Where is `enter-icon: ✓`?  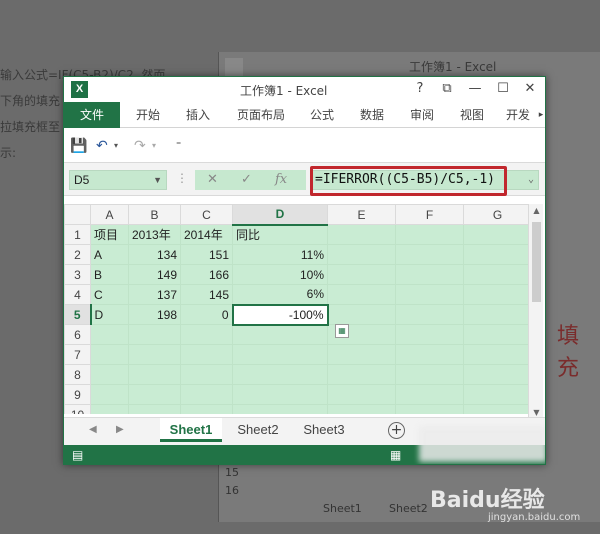
enter-icon: ✓ is located at coordinates (246, 180).